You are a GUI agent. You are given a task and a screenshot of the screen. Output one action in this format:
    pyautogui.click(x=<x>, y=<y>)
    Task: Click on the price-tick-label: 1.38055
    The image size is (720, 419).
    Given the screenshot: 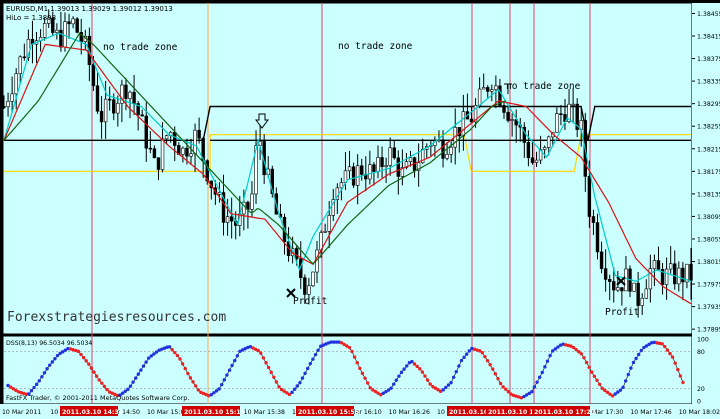 What is the action you would take?
    pyautogui.click(x=708, y=239)
    